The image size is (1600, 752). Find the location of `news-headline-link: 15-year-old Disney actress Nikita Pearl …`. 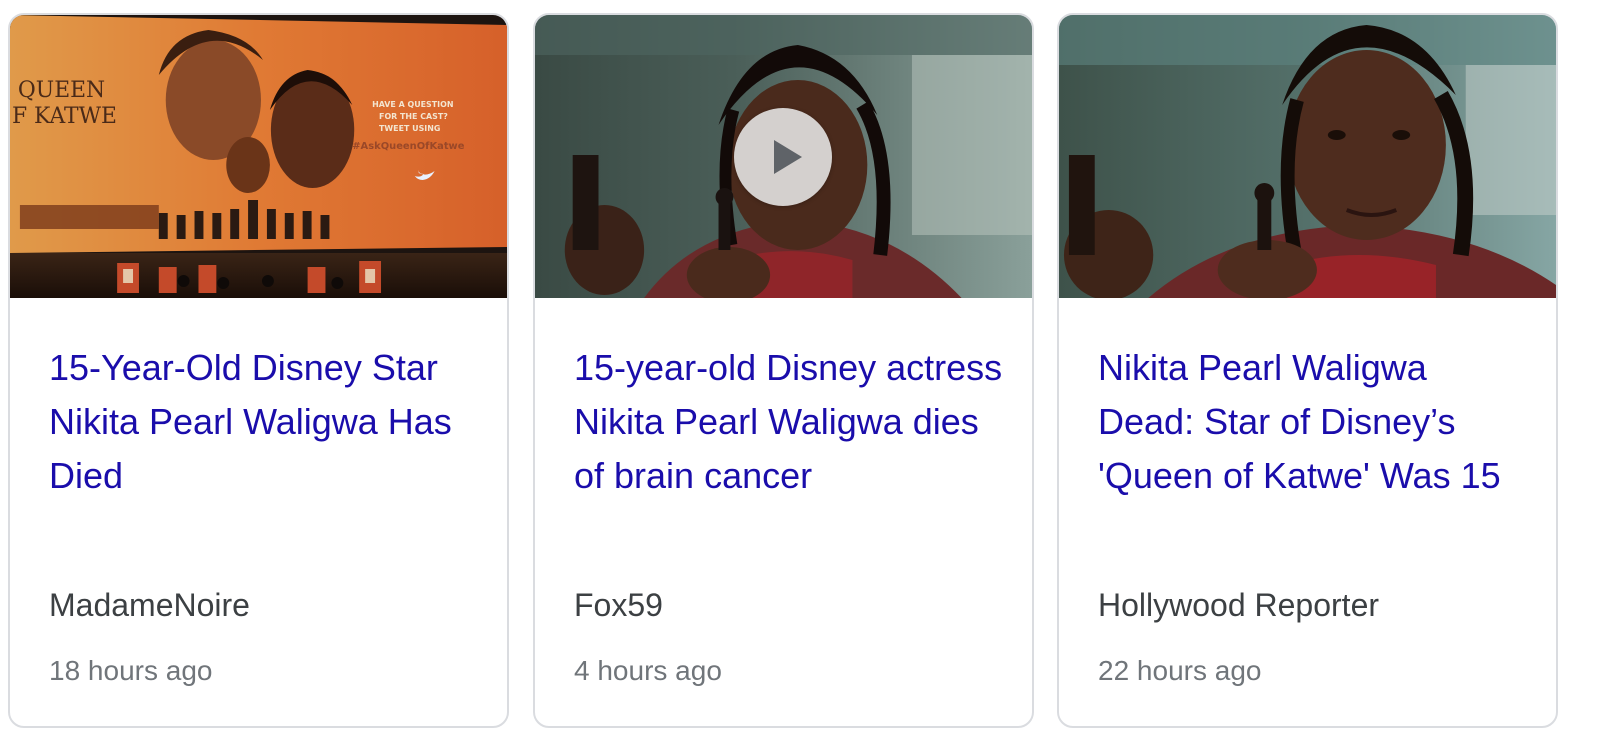

news-headline-link: 15-year-old Disney actress Nikita Pearl … is located at coordinates (789, 422).